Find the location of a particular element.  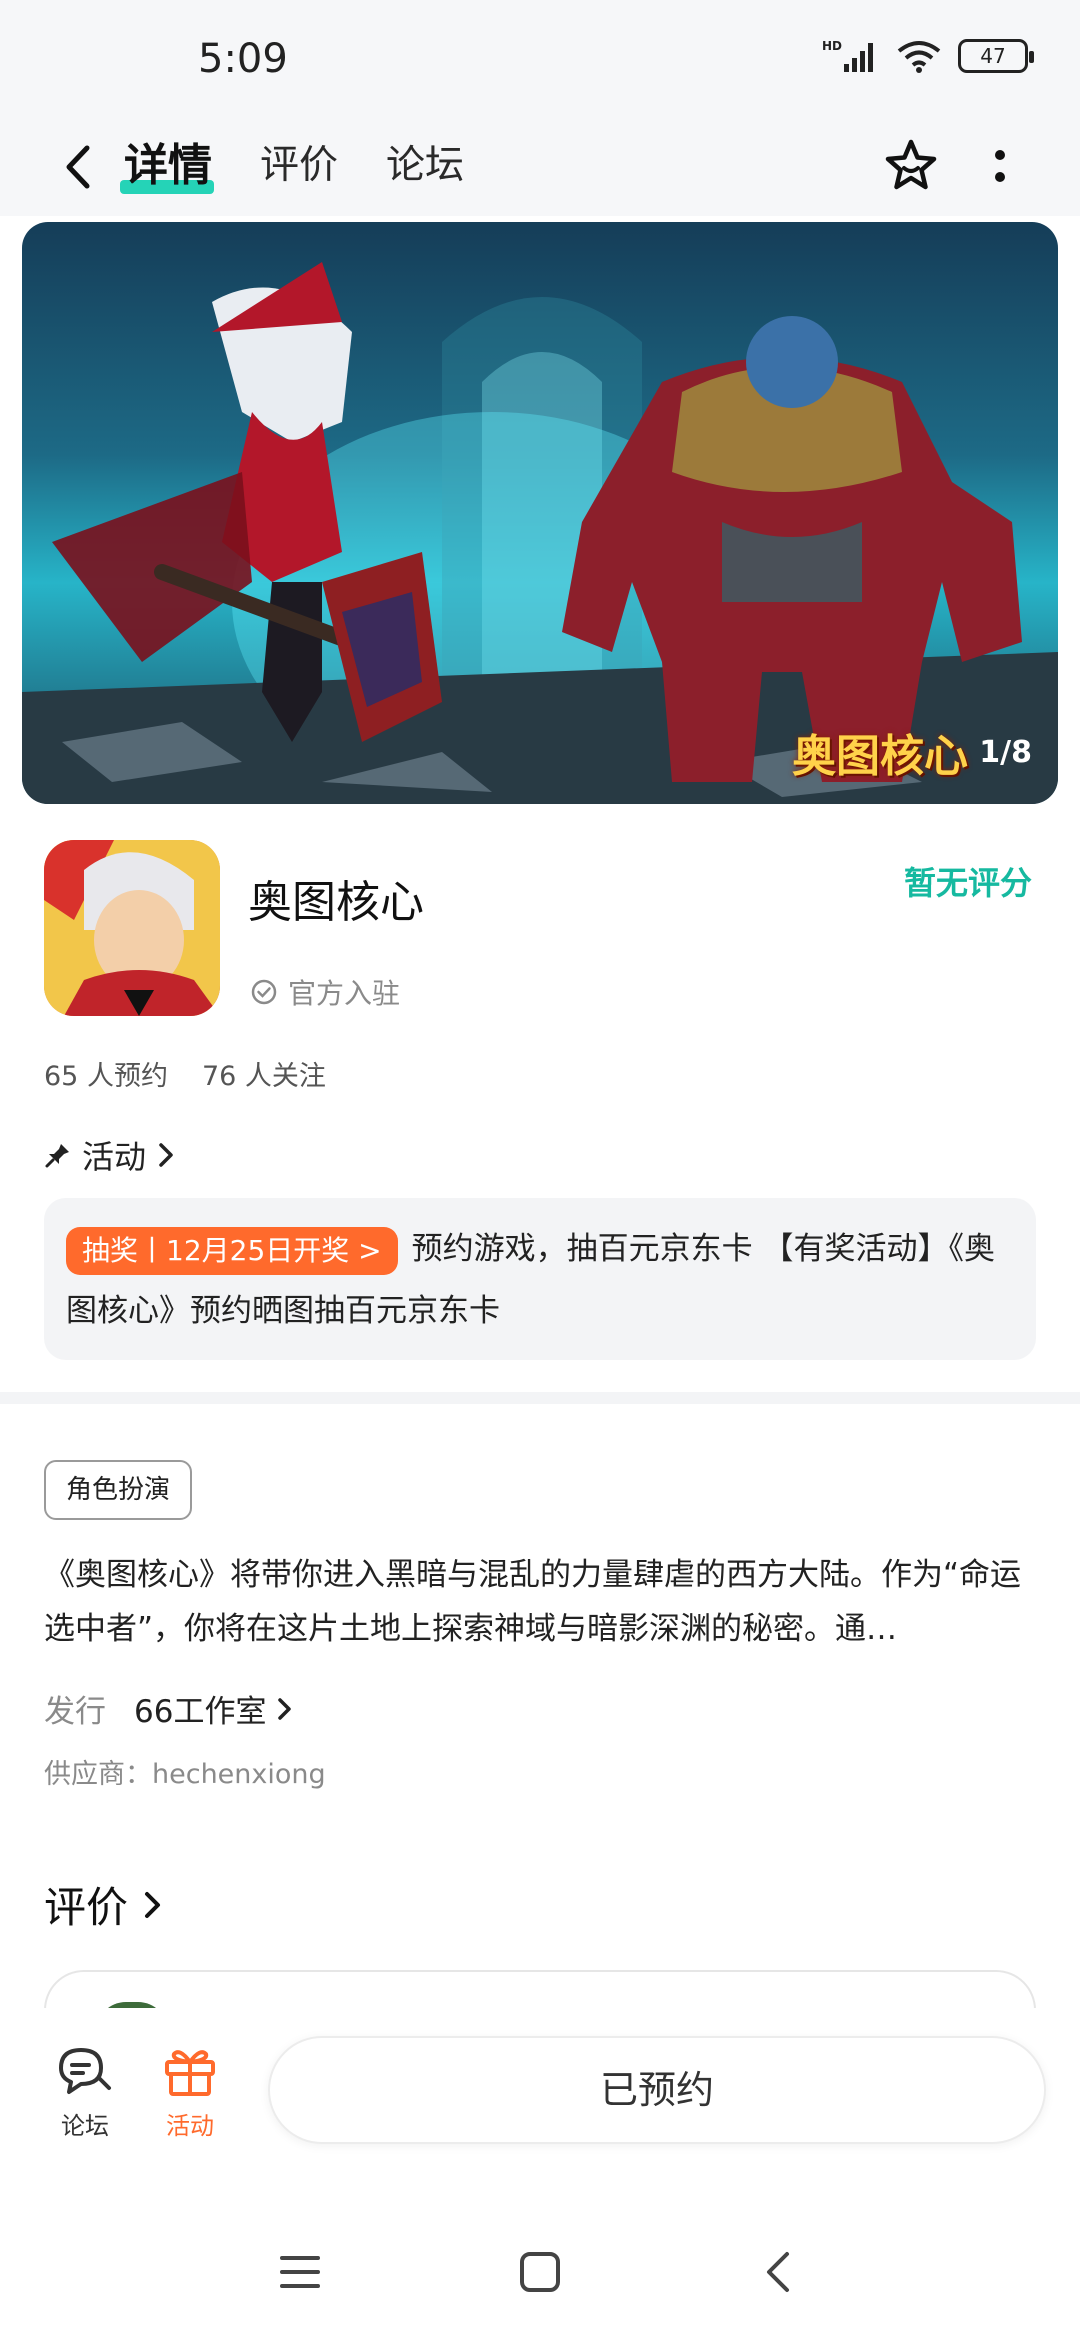

tab-details: 详情 is located at coordinates (168, 166).